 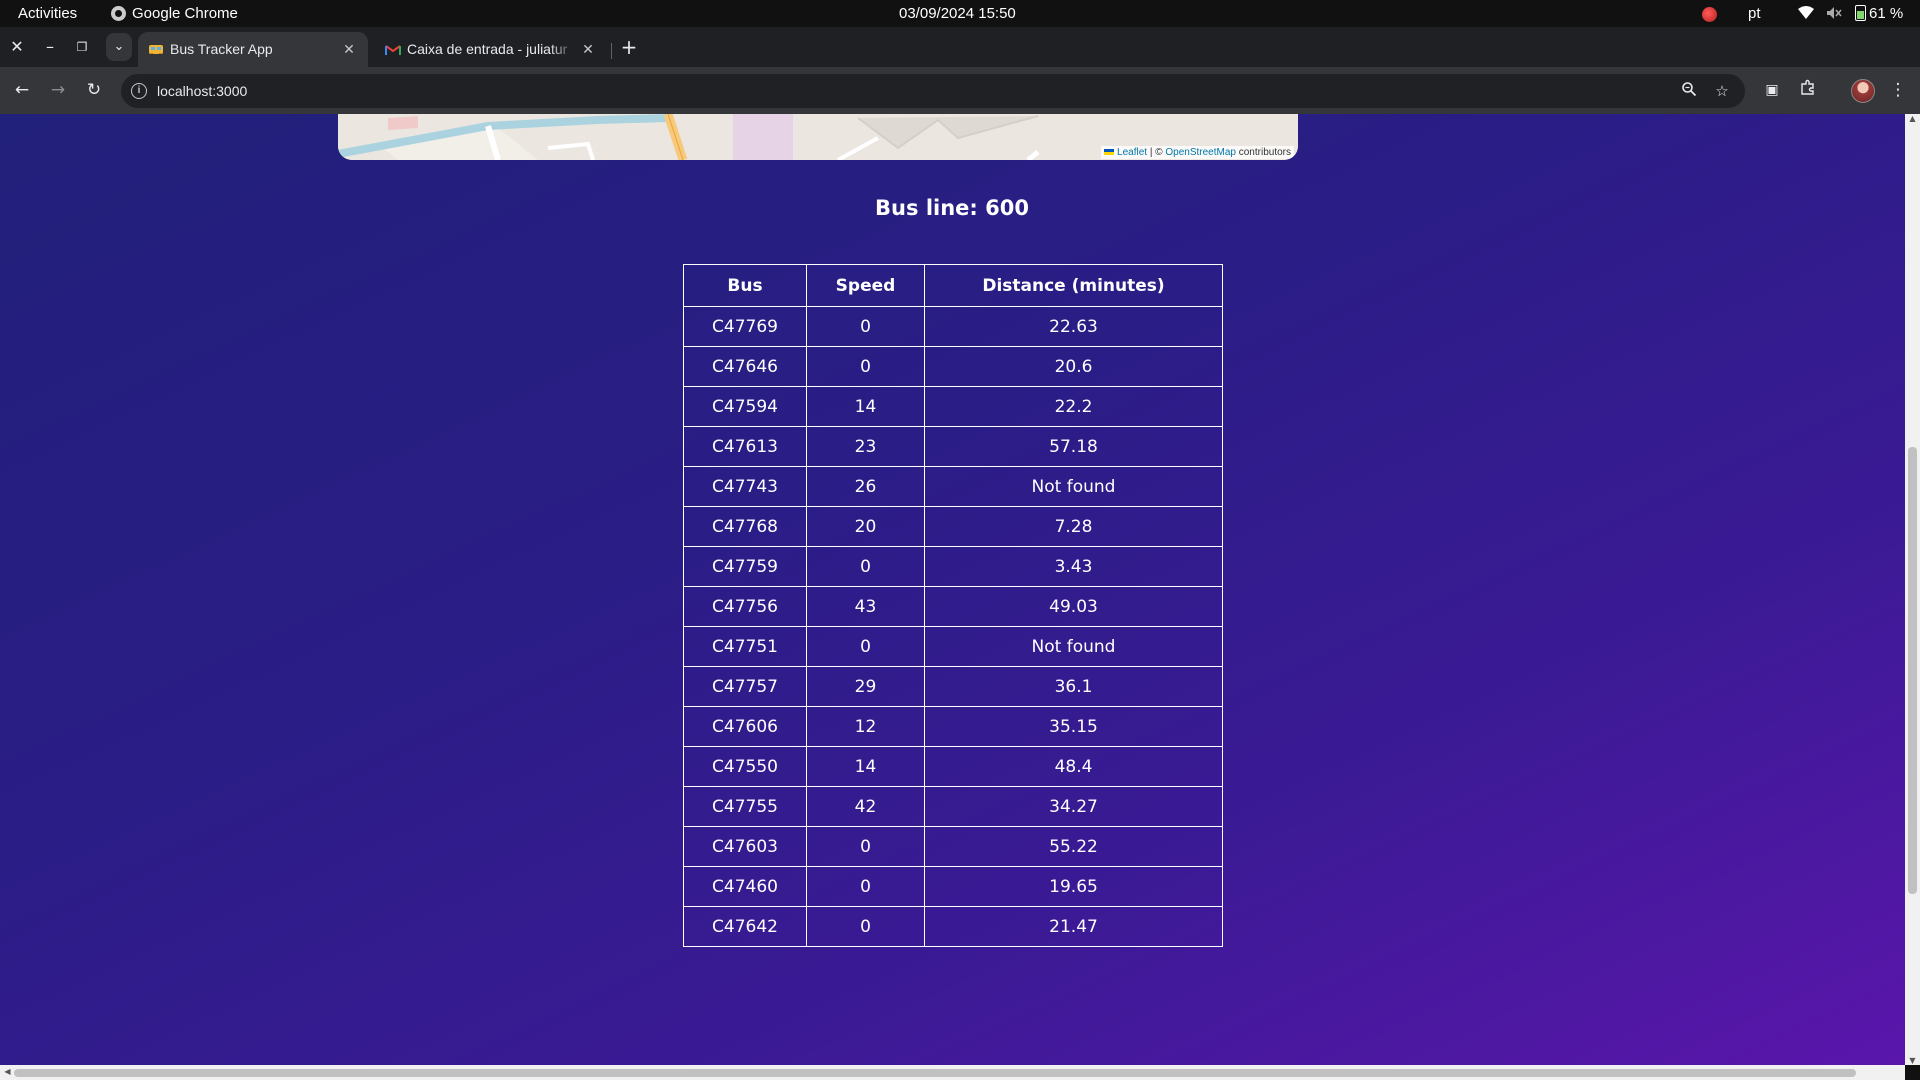 I want to click on forward-arrow-icon: →, so click(x=58, y=90).